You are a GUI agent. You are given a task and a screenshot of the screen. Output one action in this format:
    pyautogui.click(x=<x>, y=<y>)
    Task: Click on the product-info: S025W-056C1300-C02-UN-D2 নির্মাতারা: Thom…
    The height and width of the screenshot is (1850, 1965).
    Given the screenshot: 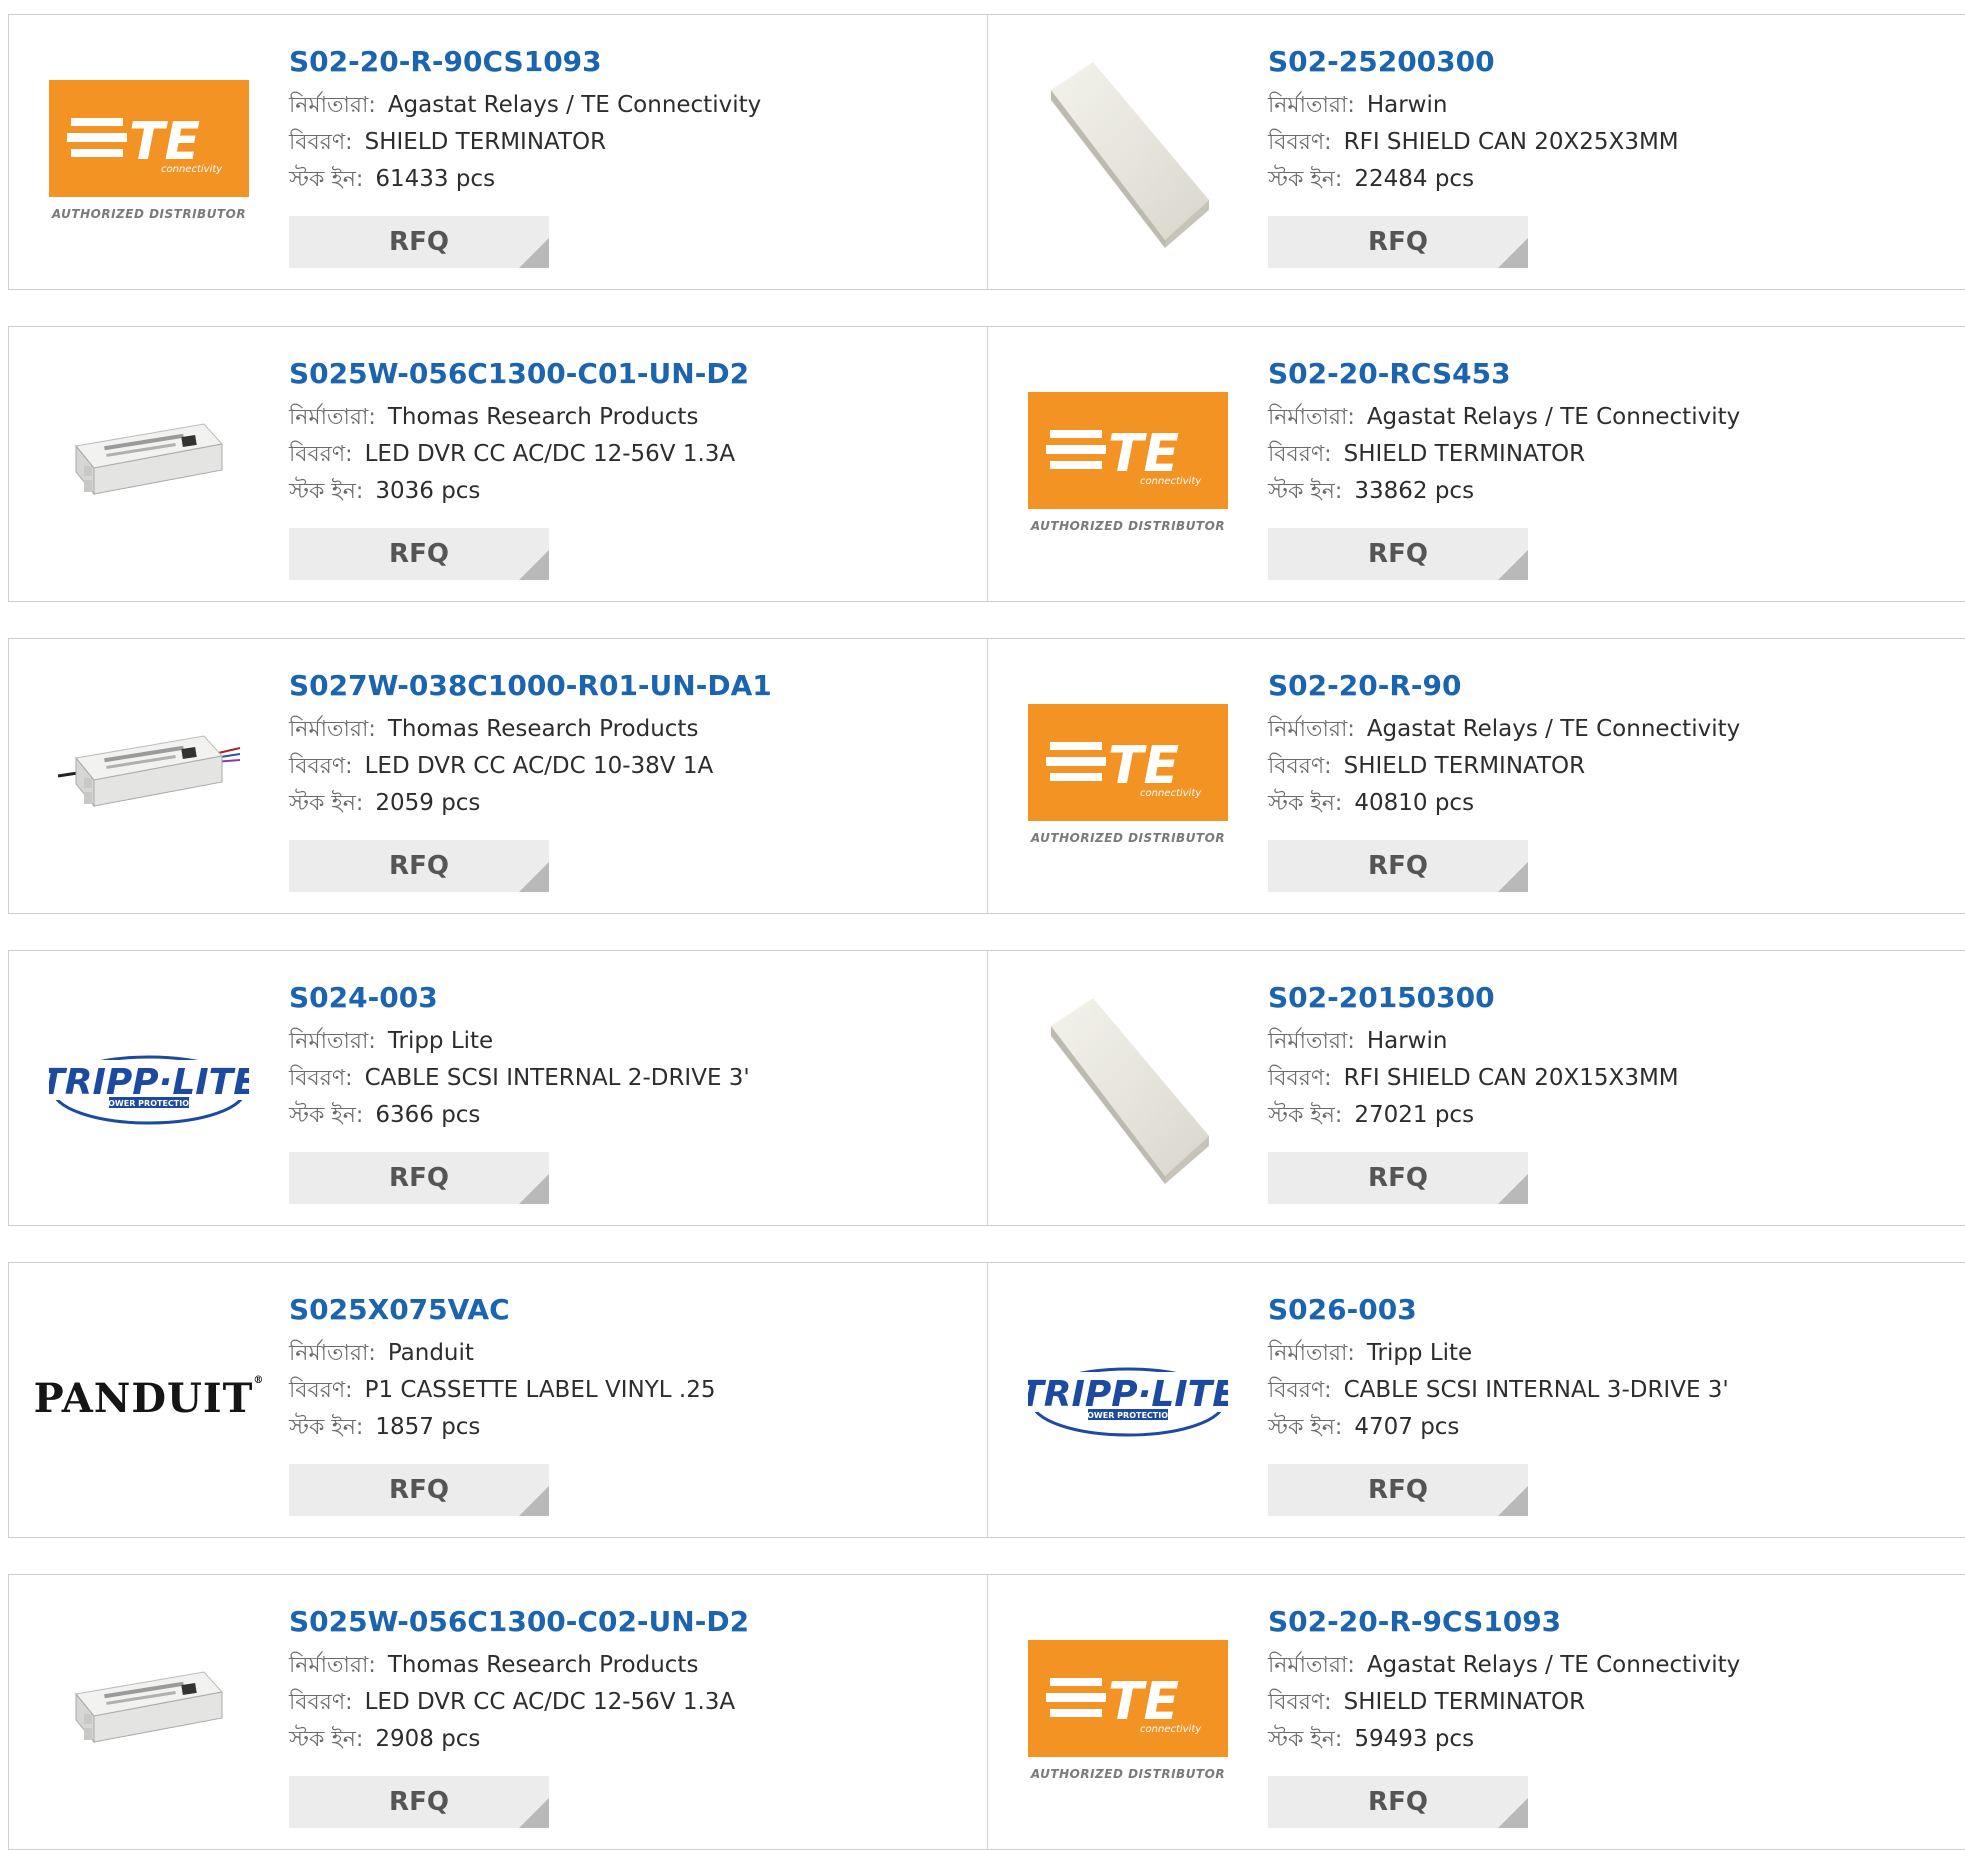 What is the action you would take?
    pyautogui.click(x=633, y=1681)
    